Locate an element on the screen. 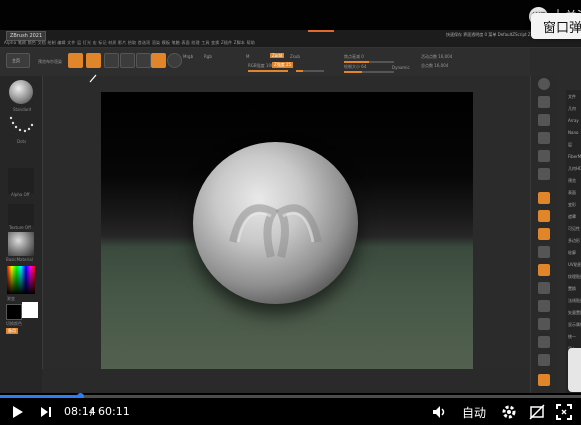 The width and height of the screenshot is (581, 425). sphere-tool-icon is located at coordinates (544, 84).